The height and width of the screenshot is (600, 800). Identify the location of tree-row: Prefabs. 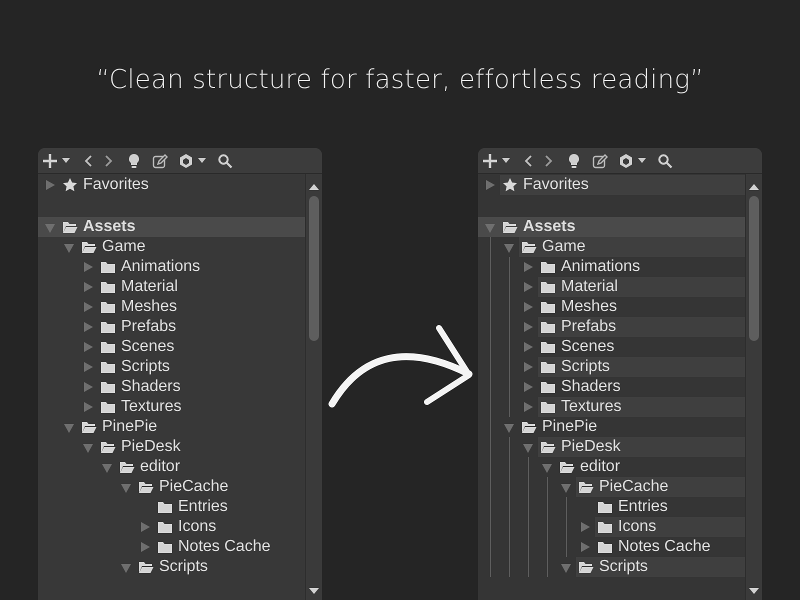
(171, 327).